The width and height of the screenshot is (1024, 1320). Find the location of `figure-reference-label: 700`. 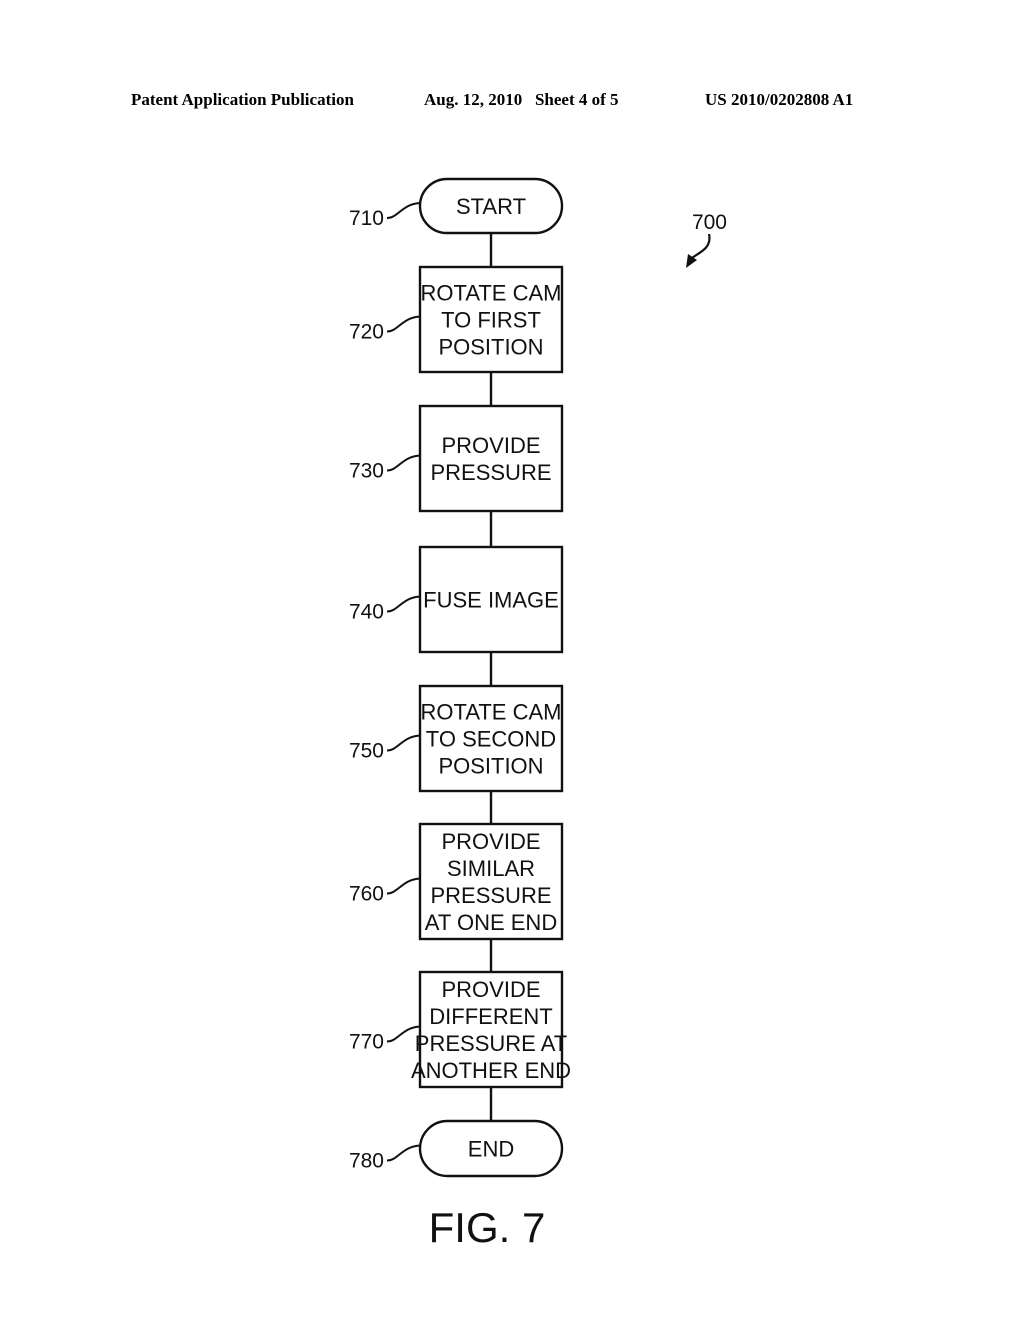

figure-reference-label: 700 is located at coordinates (709, 222).